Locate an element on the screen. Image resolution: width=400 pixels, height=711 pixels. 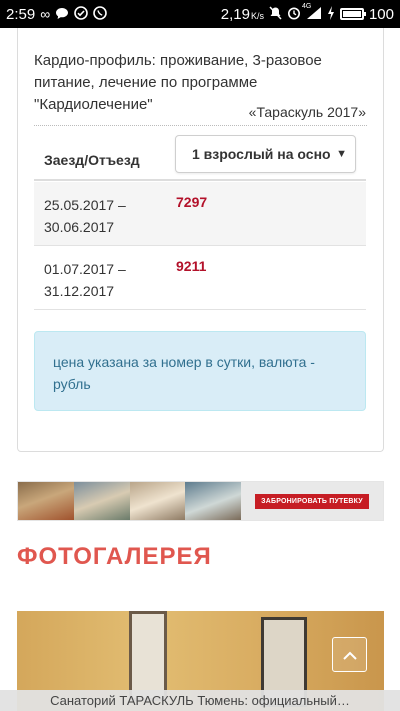
book-trip-button: ЗАБРОНИРОВАТЬ ПУТЕВКУ is located at coordinates (312, 501).